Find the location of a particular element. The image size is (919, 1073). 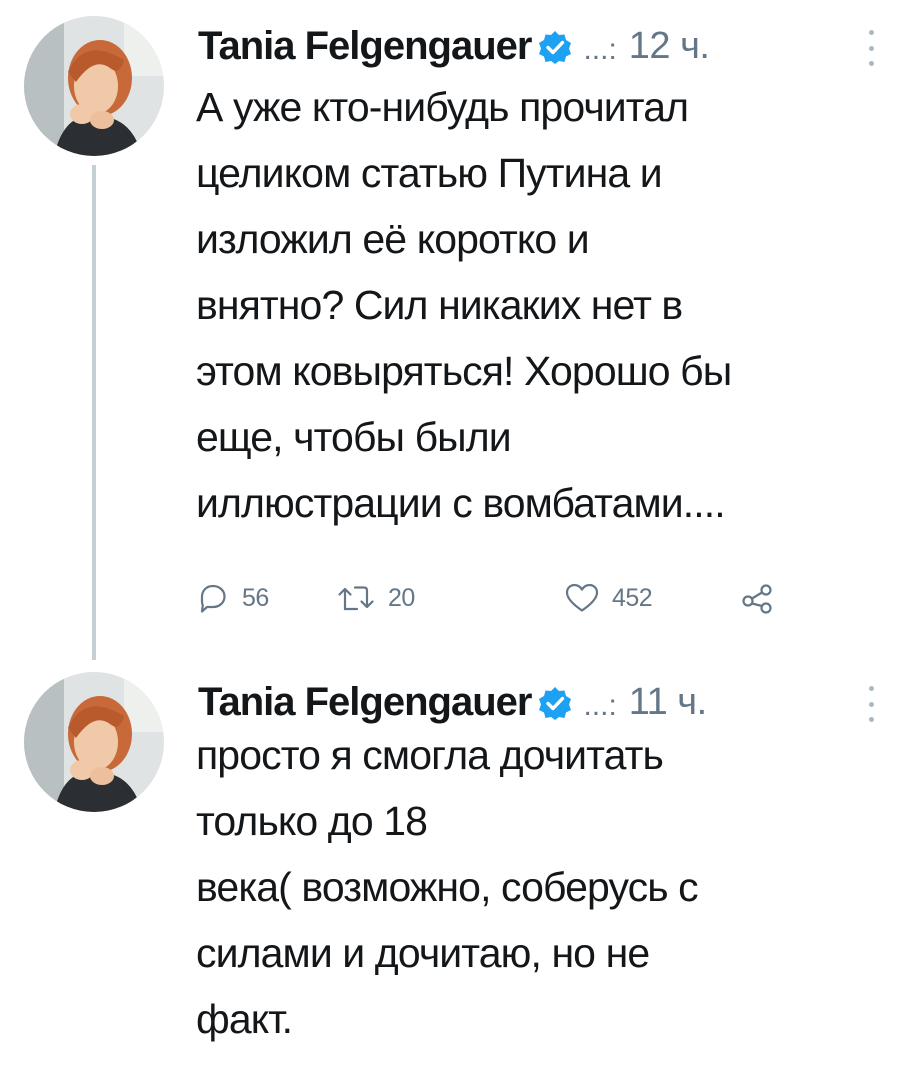

tweet-text-line: силами и дочитаю, но не is located at coordinates (423, 953).